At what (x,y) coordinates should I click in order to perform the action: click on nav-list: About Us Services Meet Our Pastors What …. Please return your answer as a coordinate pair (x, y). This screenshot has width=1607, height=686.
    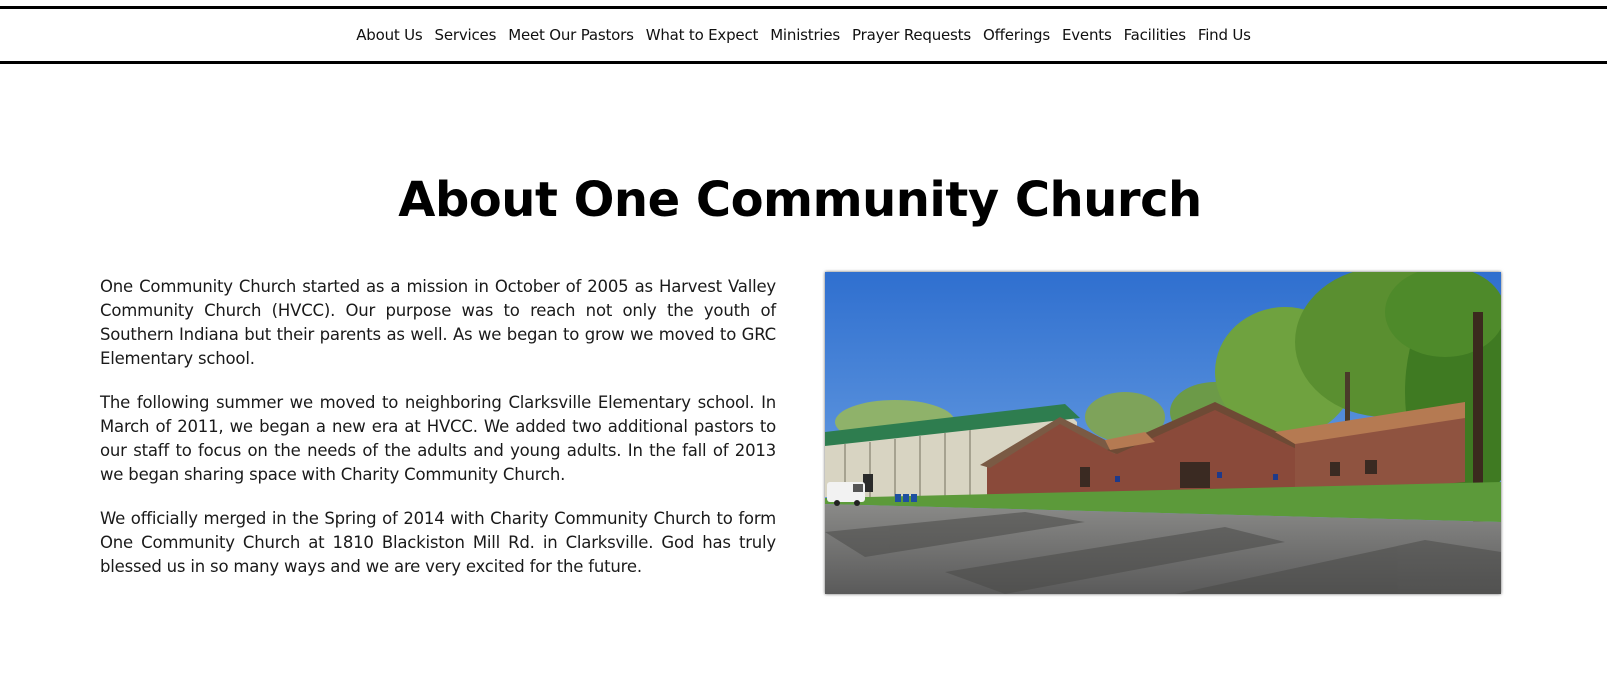
    Looking at the image, I should click on (803, 35).